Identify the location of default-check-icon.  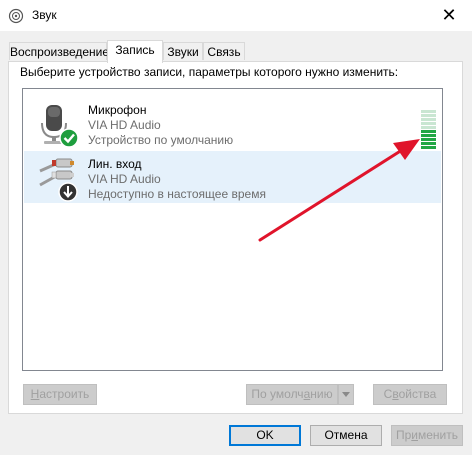
(68, 138).